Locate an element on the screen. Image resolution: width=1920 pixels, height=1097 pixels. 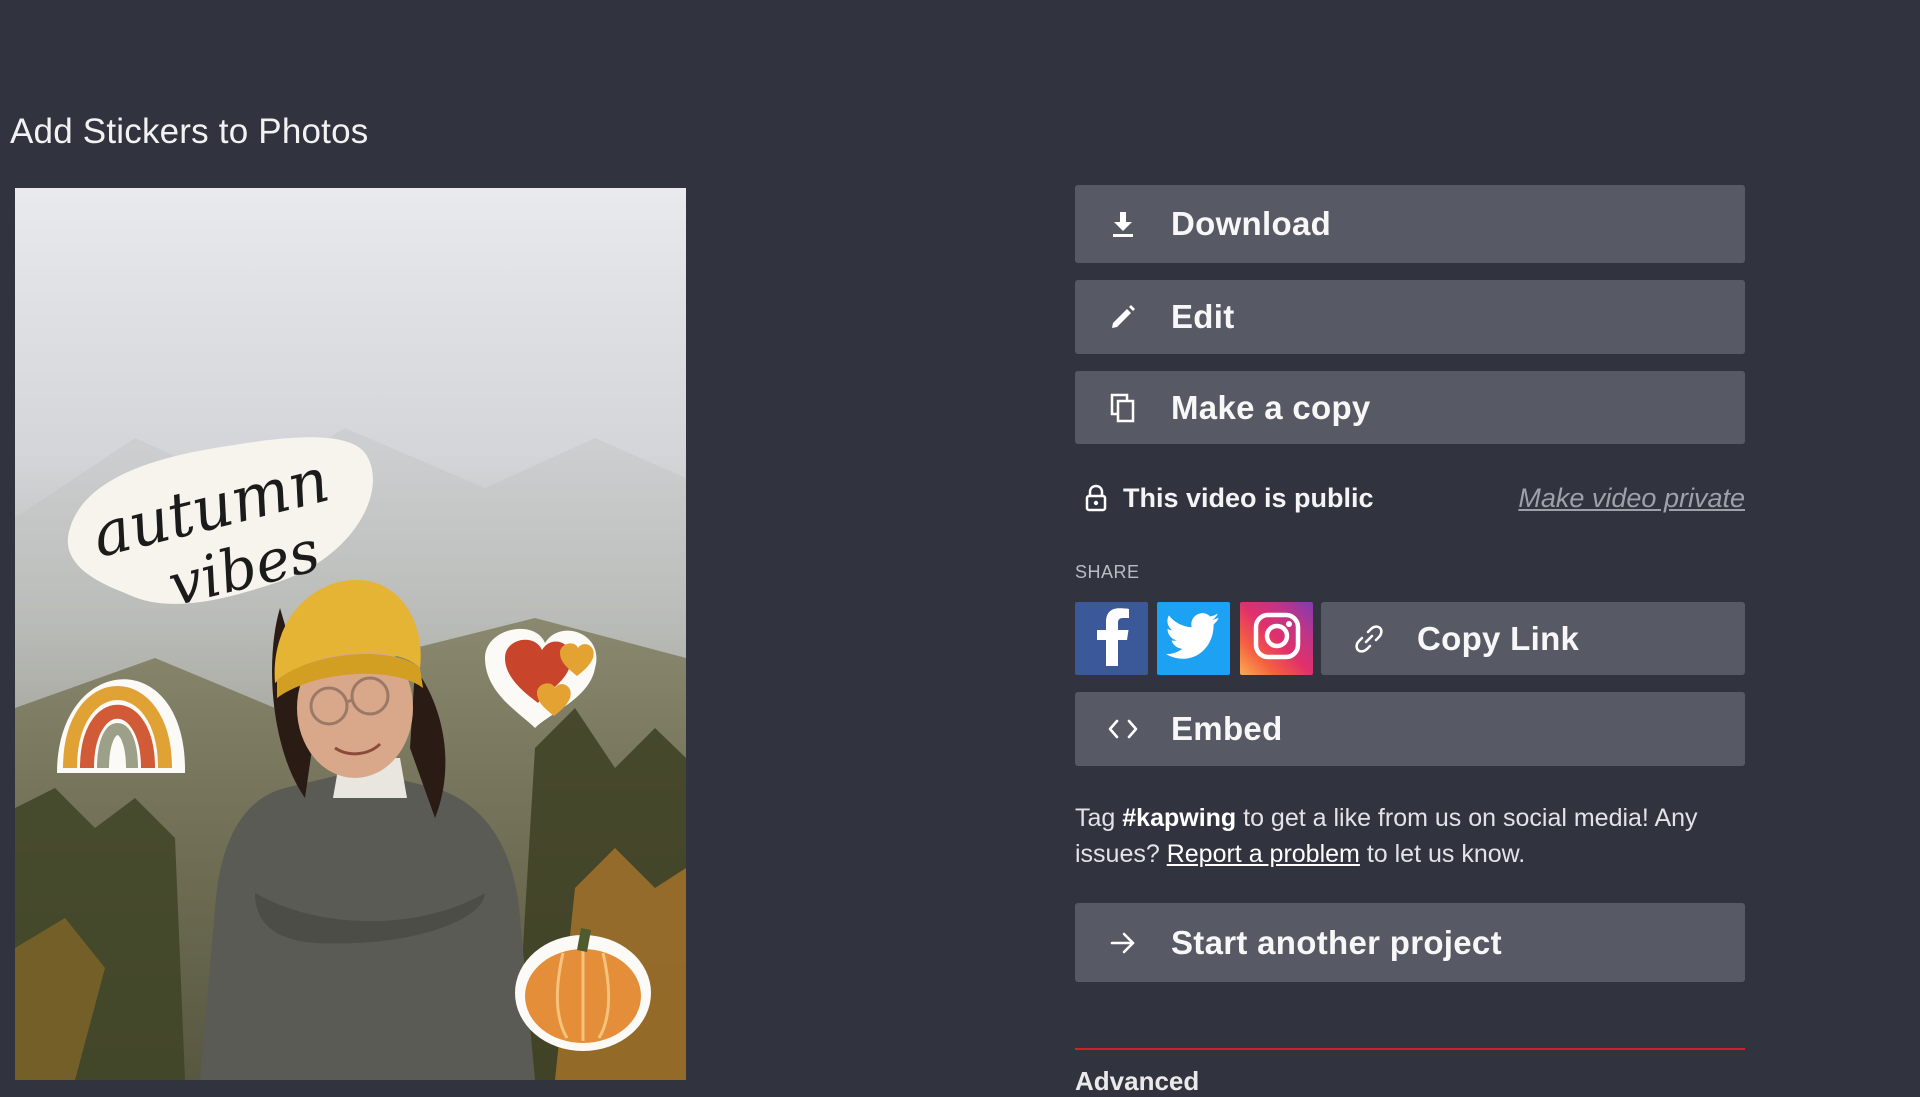
code-icon is located at coordinates (1123, 729).